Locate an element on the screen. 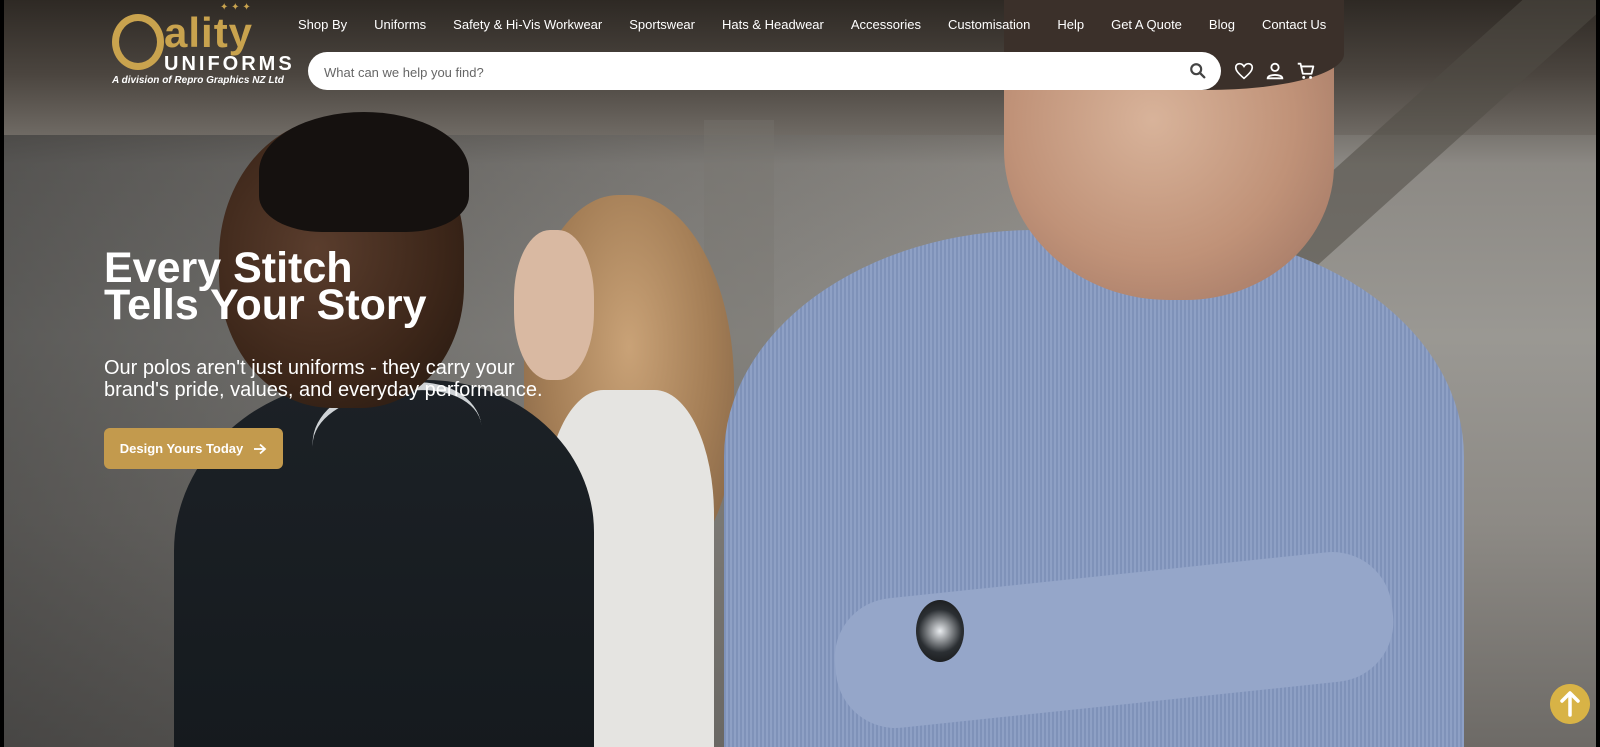 This screenshot has height=747, width=1600. nav-item-shop-by: Shop By is located at coordinates (322, 27).